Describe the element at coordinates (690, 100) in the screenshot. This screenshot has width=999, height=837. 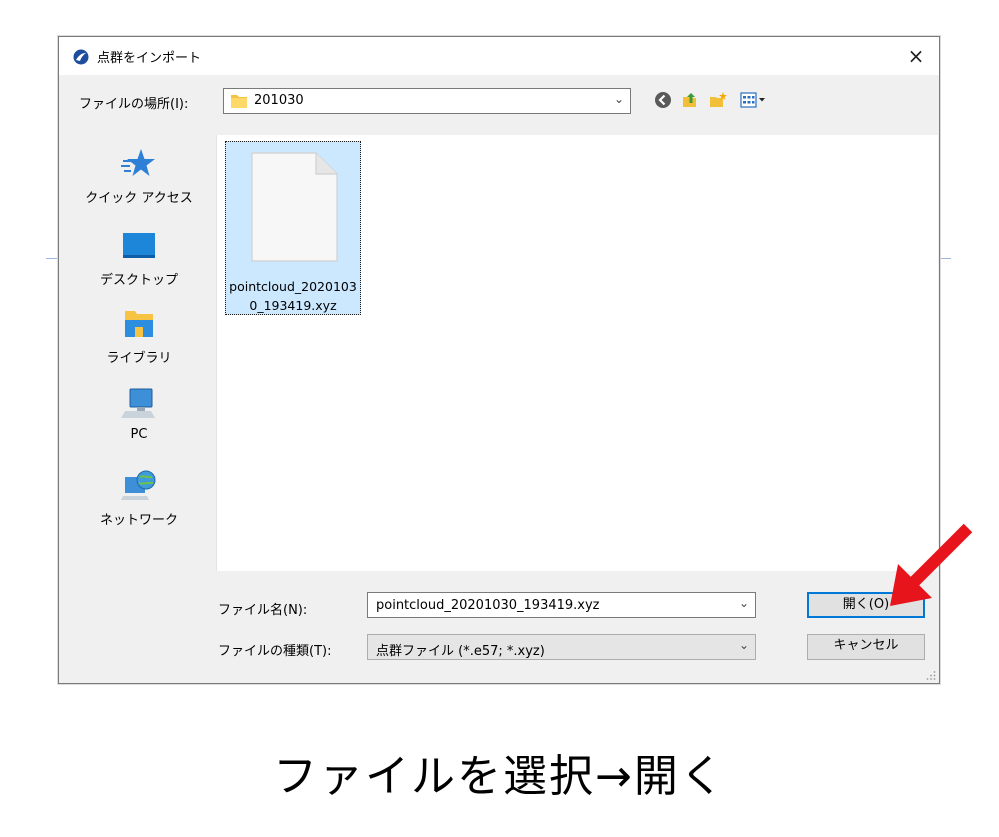
I see `up-folder-icon` at that location.